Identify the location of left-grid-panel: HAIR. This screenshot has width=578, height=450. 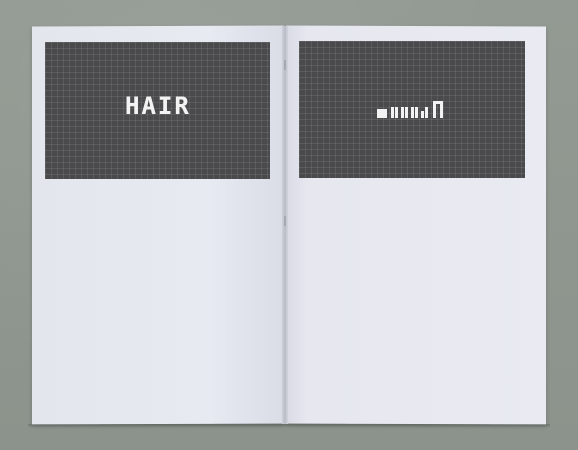
(157, 110).